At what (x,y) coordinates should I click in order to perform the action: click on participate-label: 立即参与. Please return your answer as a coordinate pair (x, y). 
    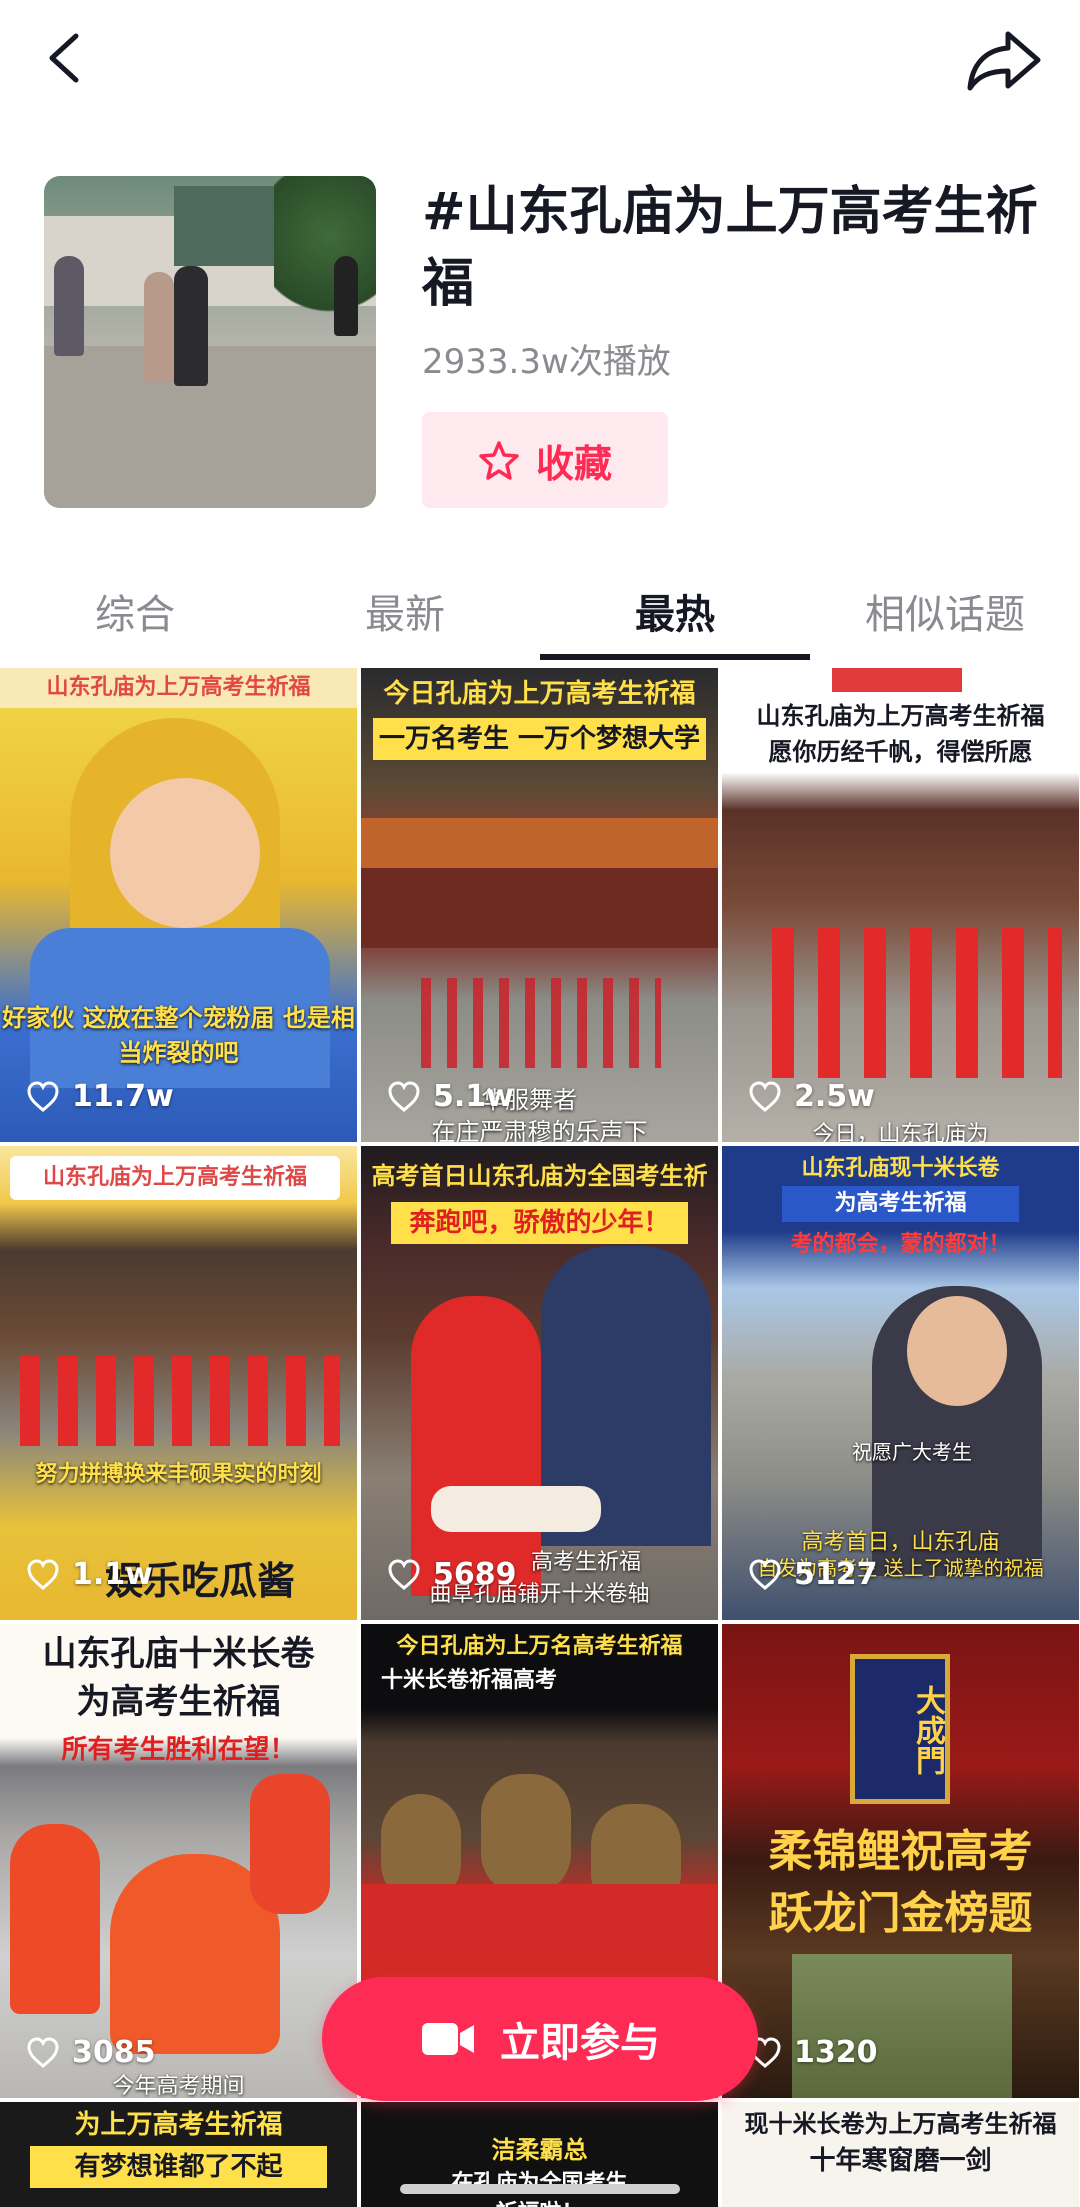
    Looking at the image, I should click on (580, 2043).